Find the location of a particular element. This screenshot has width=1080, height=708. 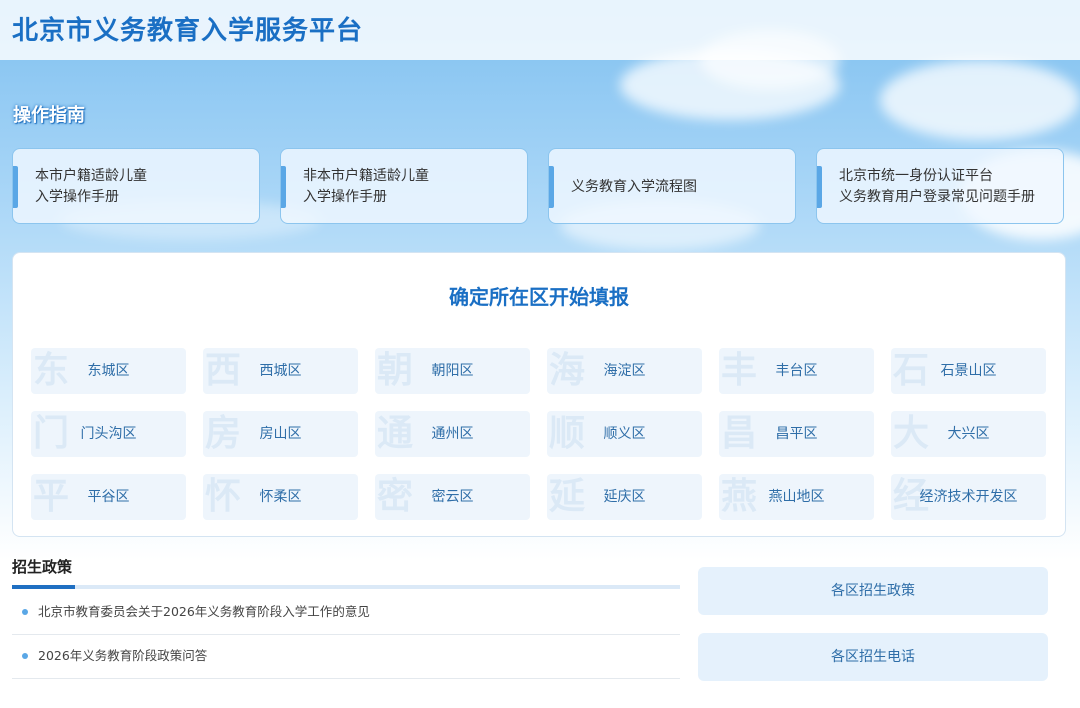

district-label: 延庆区 is located at coordinates (624, 497).